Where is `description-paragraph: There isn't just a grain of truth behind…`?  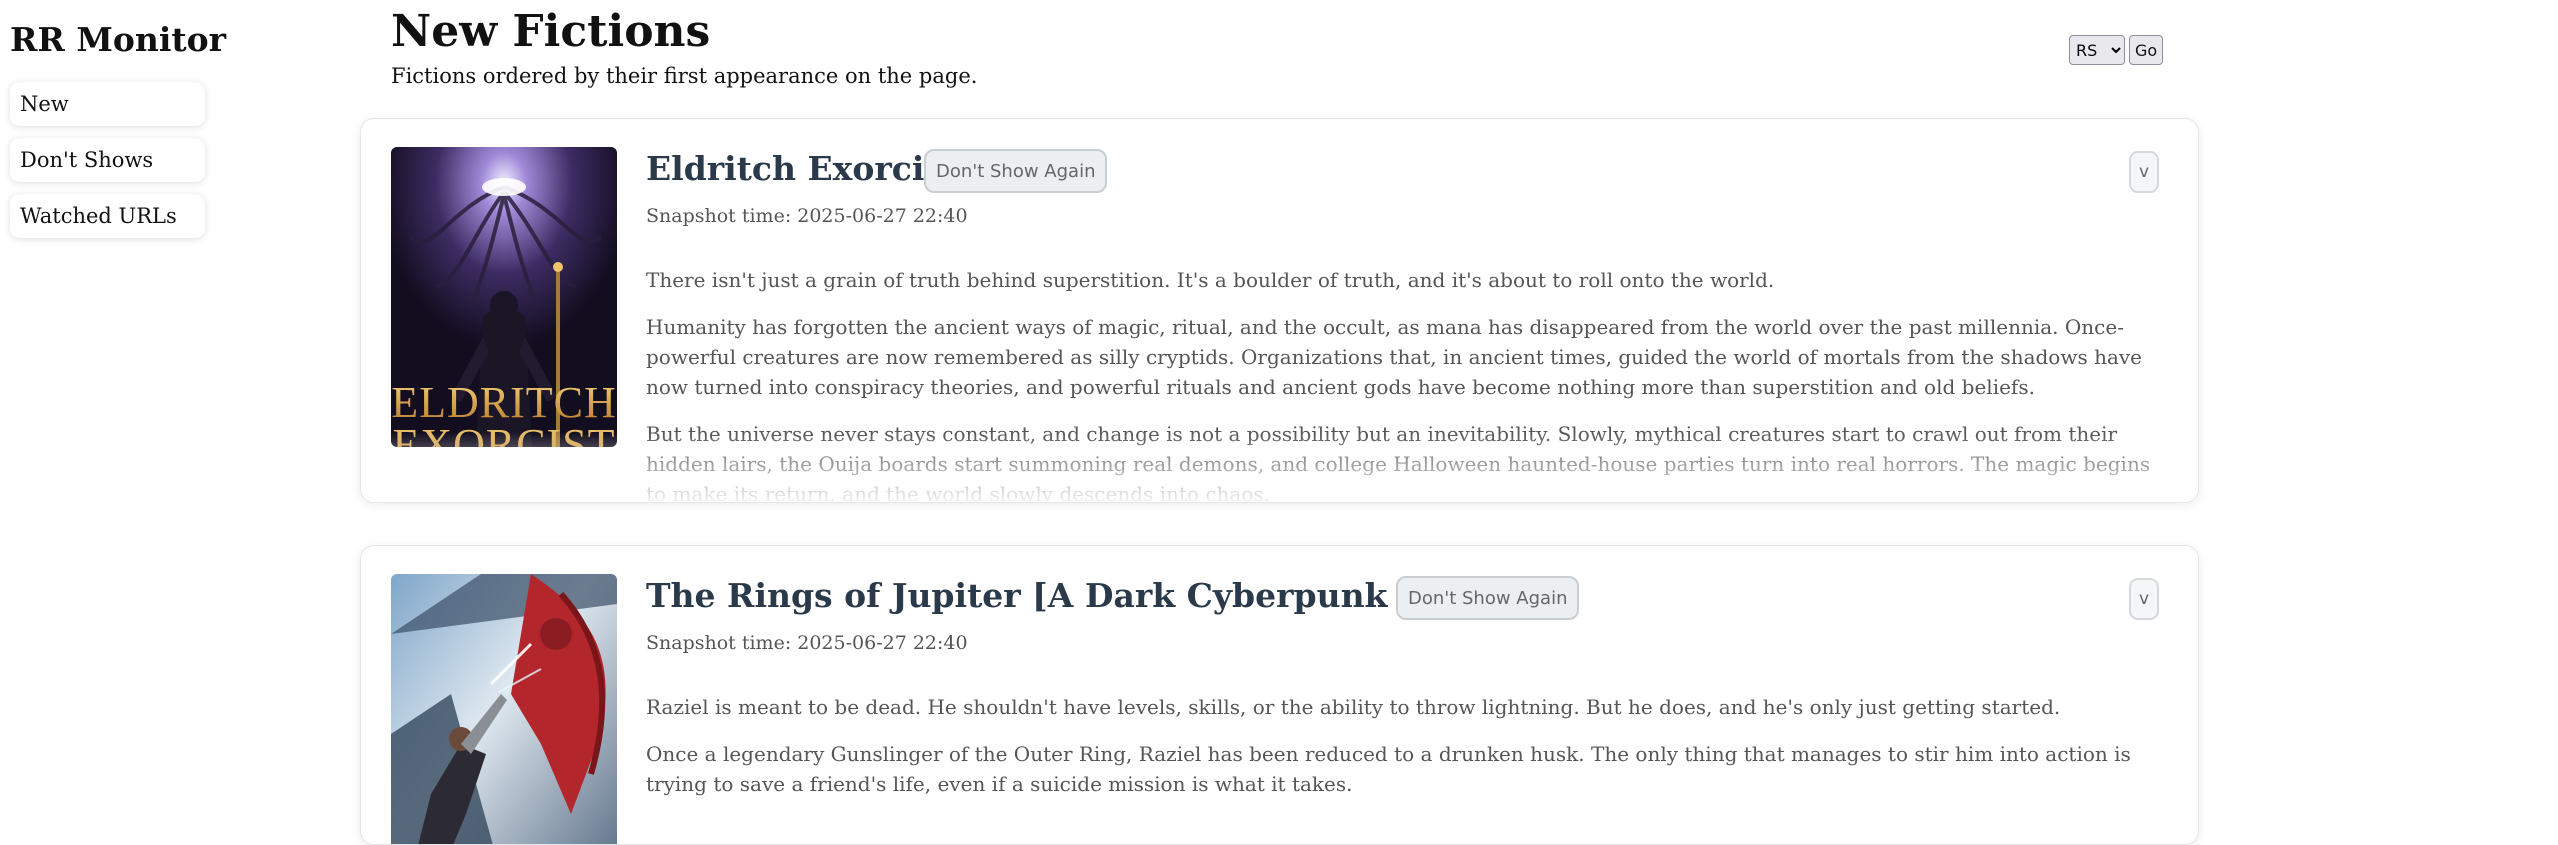 description-paragraph: There isn't just a grain of truth behind… is located at coordinates (1210, 280).